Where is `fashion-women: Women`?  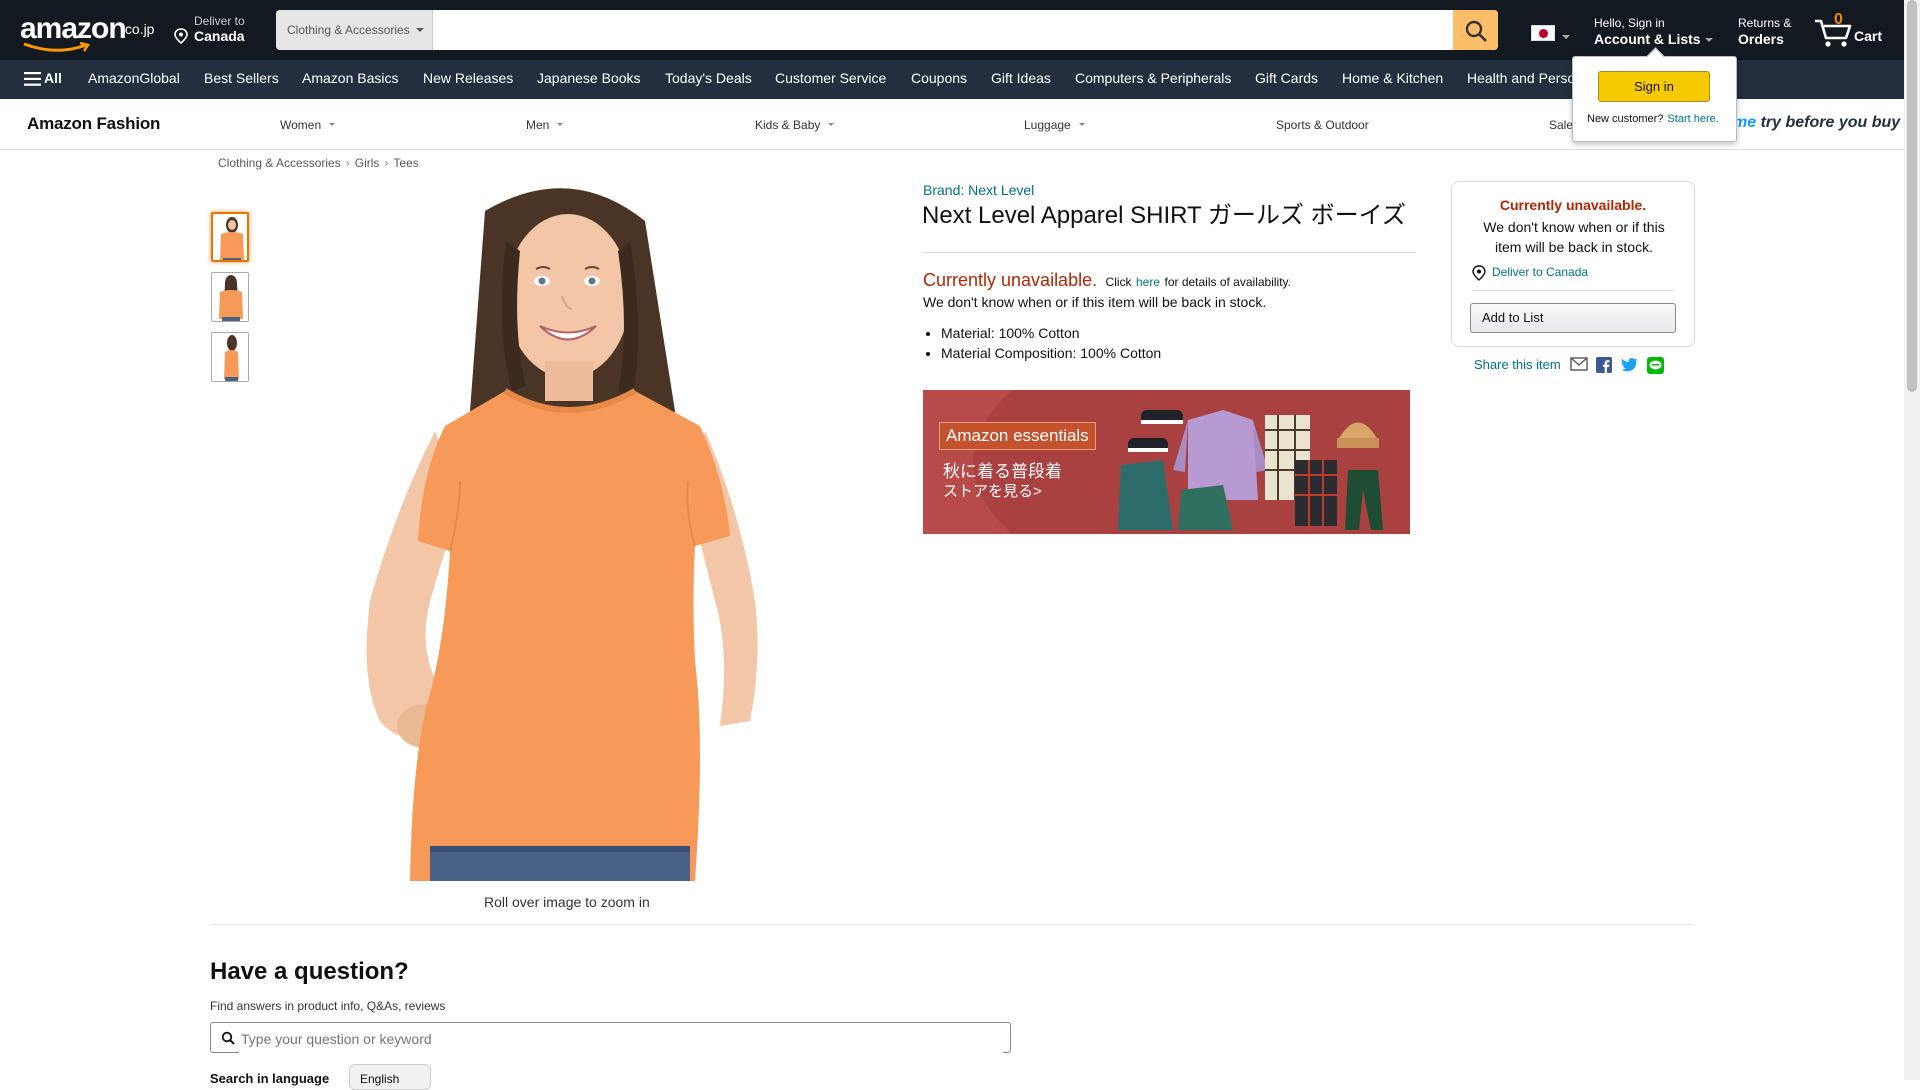 fashion-women: Women is located at coordinates (308, 125).